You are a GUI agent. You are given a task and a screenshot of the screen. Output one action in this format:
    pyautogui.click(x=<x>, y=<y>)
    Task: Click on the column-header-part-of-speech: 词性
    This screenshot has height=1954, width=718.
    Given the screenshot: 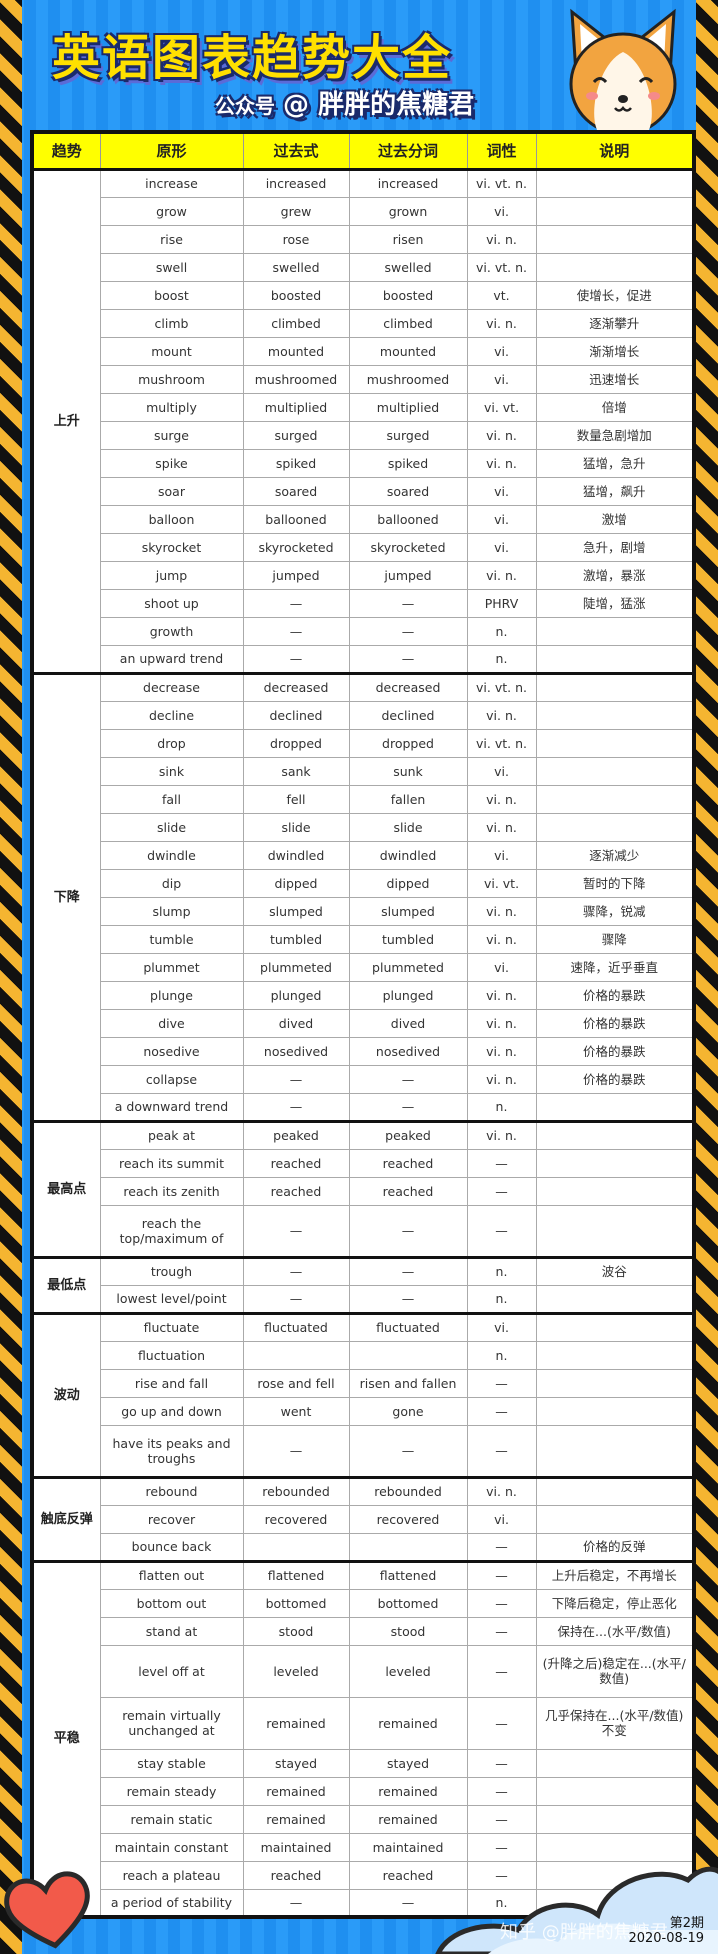 What is the action you would take?
    pyautogui.click(x=501, y=151)
    